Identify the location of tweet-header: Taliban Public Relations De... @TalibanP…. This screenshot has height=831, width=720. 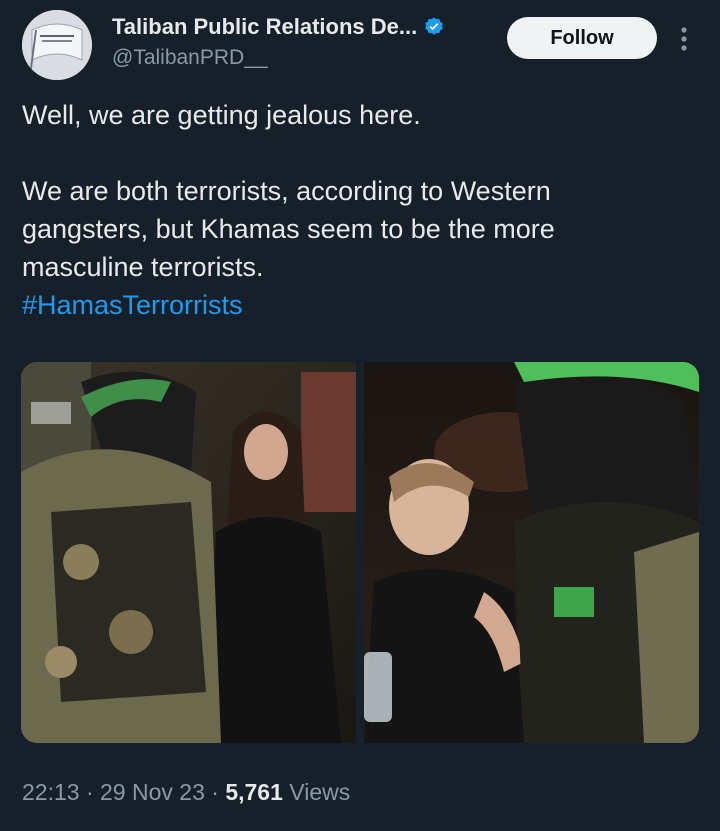
(360, 45).